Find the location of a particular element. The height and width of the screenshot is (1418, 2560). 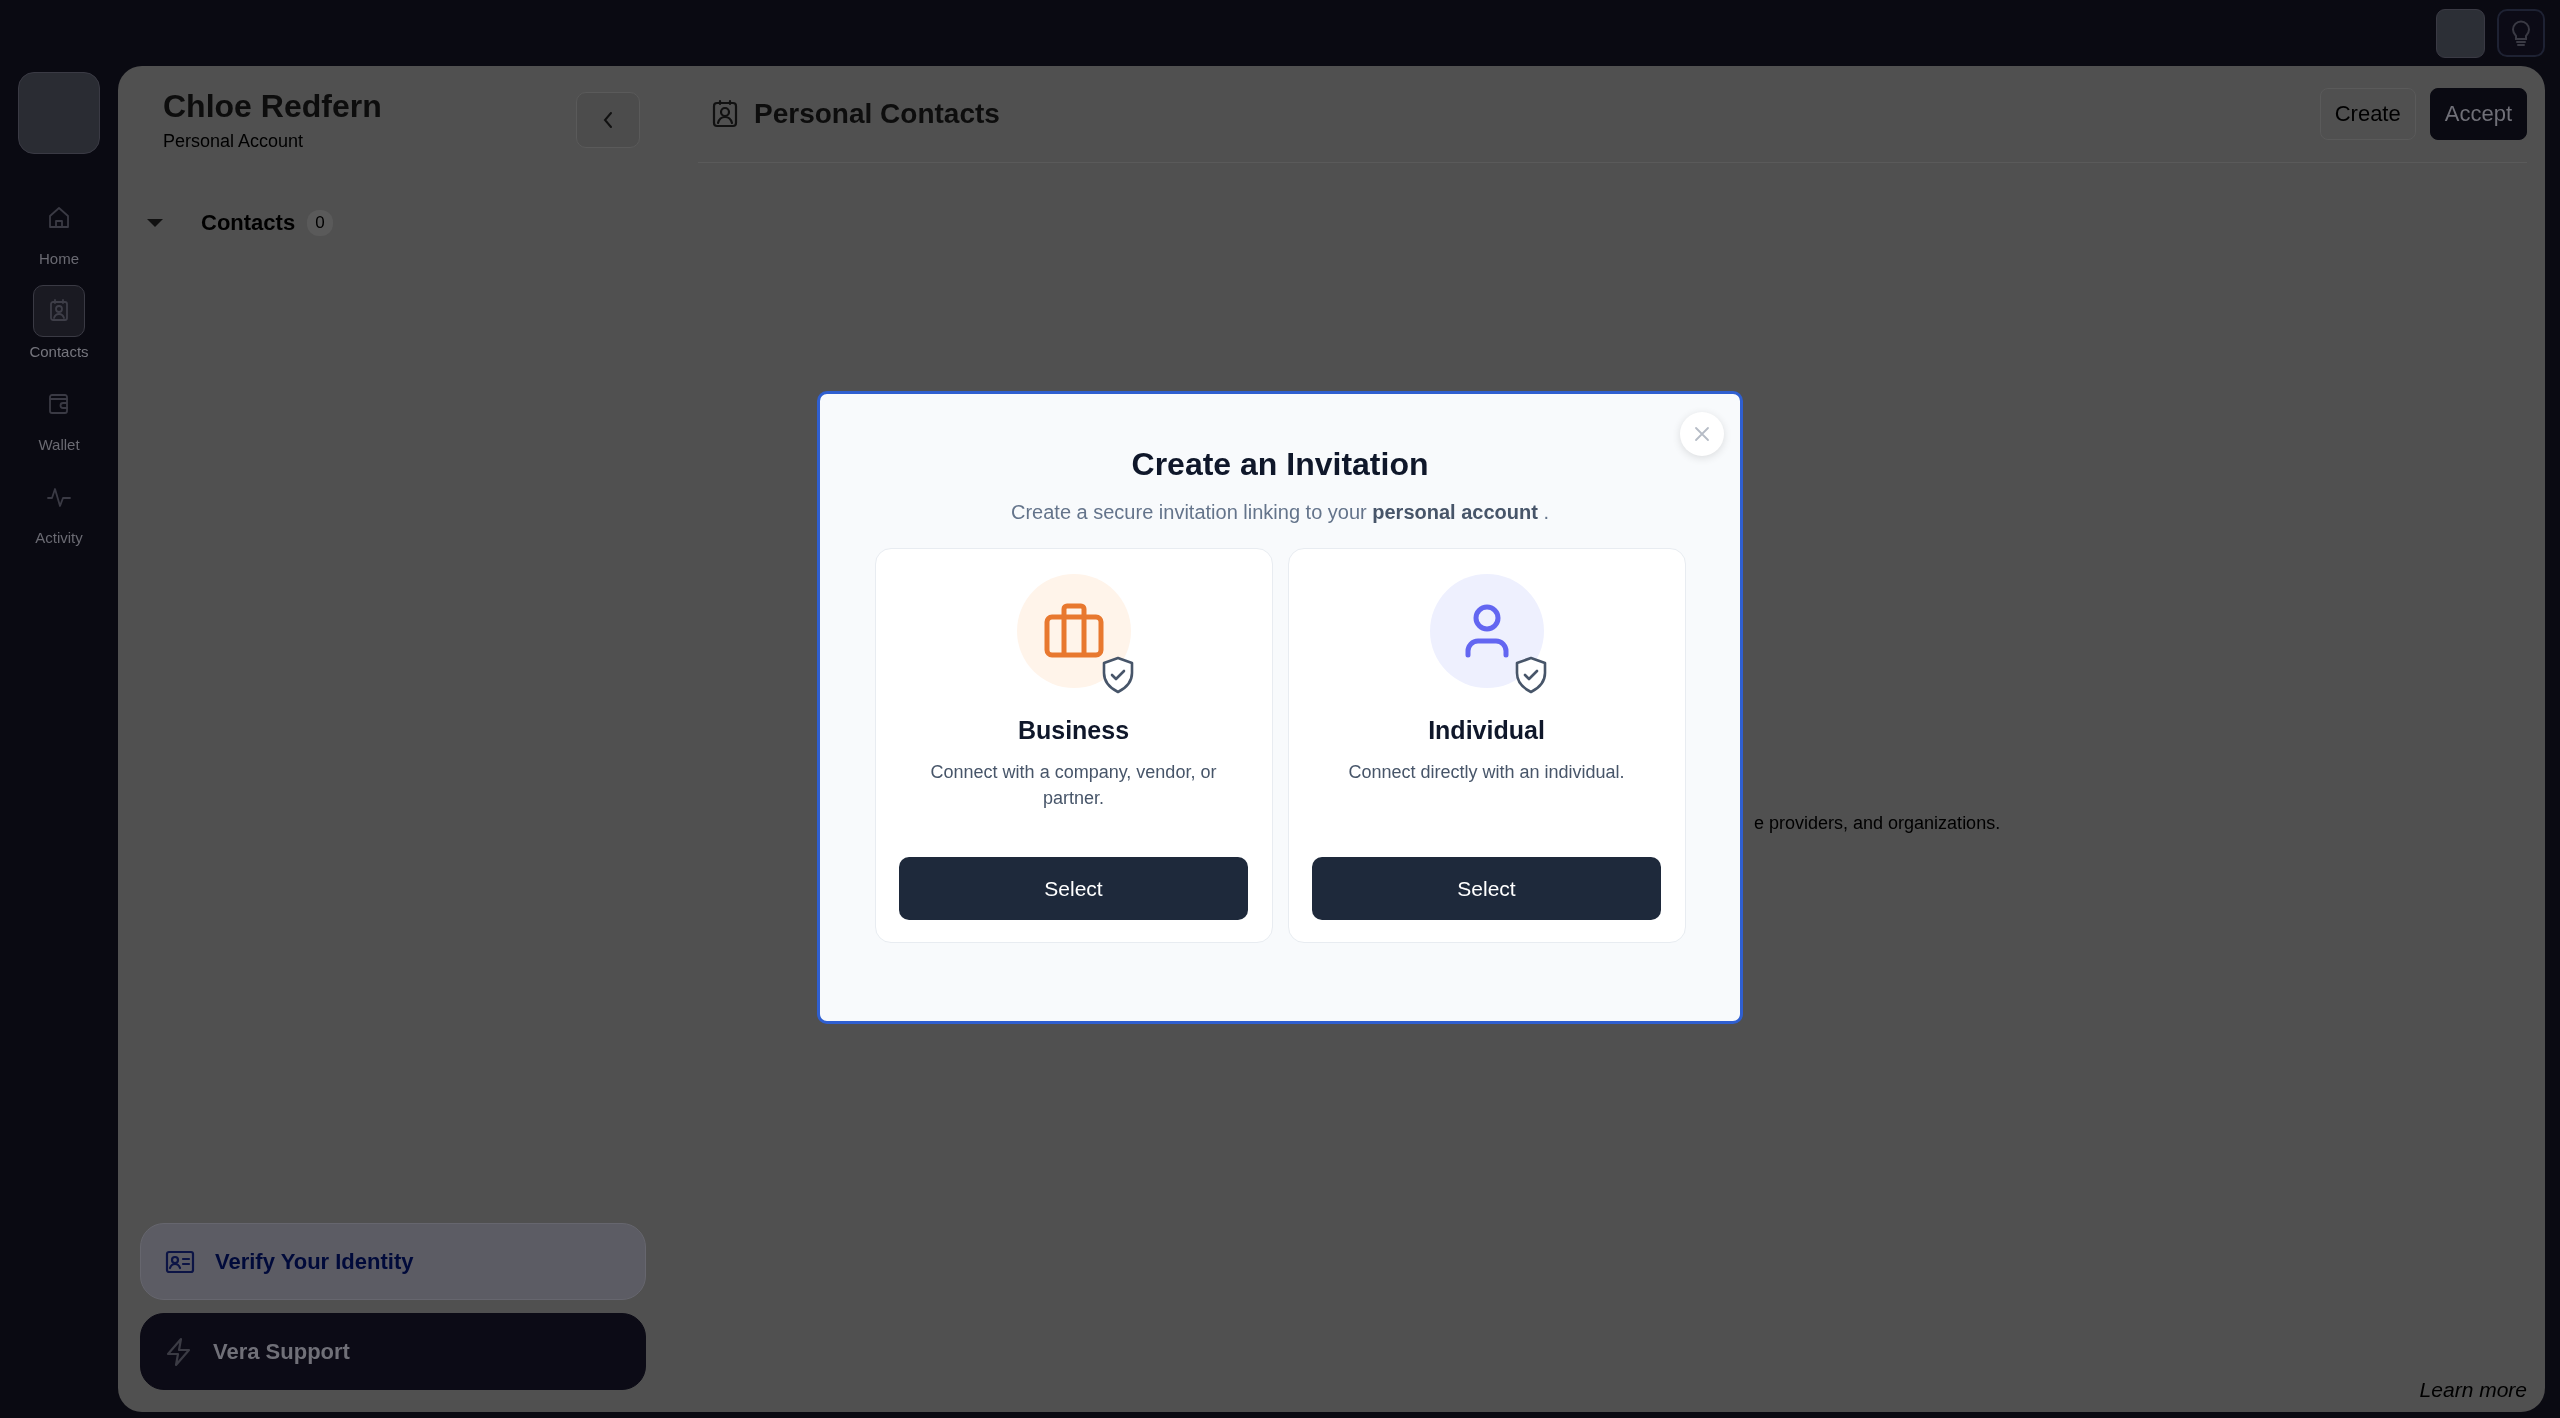

option-description: Connect with a company, vendor, or partner. is located at coordinates (1073, 785).